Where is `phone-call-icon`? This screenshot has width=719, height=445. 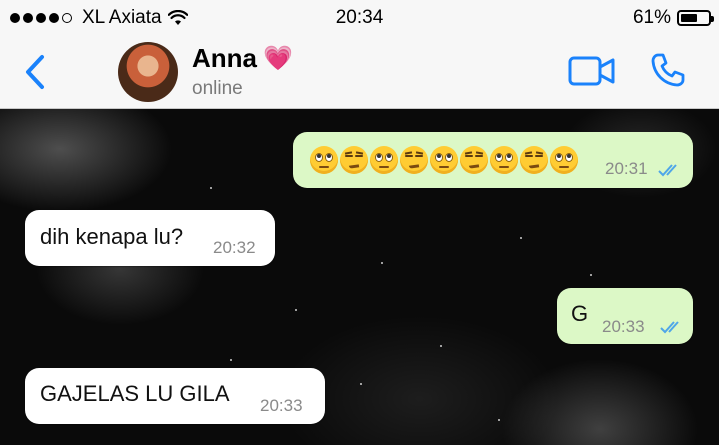
phone-call-icon is located at coordinates (668, 70).